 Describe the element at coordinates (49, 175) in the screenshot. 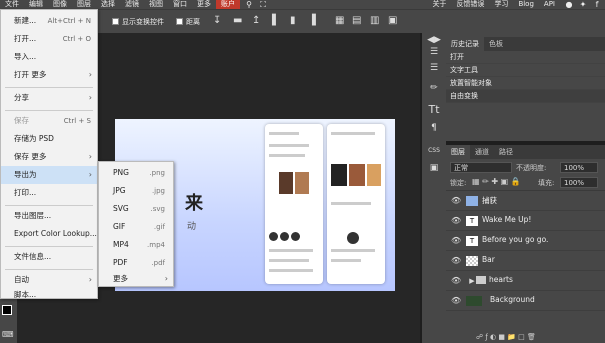

I see `menu-item-export-as: 导出为 ›` at that location.